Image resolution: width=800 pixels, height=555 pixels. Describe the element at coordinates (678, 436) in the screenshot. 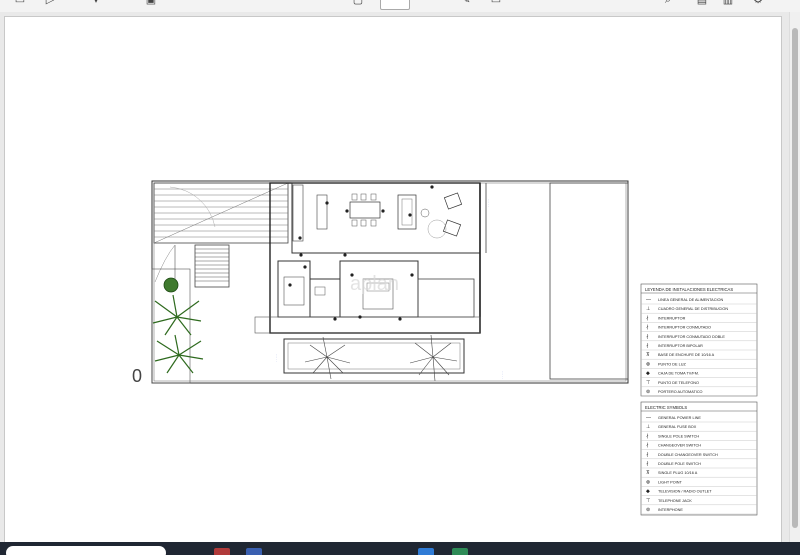

I see `legend-item: SINGLE POLE SWITCH` at that location.